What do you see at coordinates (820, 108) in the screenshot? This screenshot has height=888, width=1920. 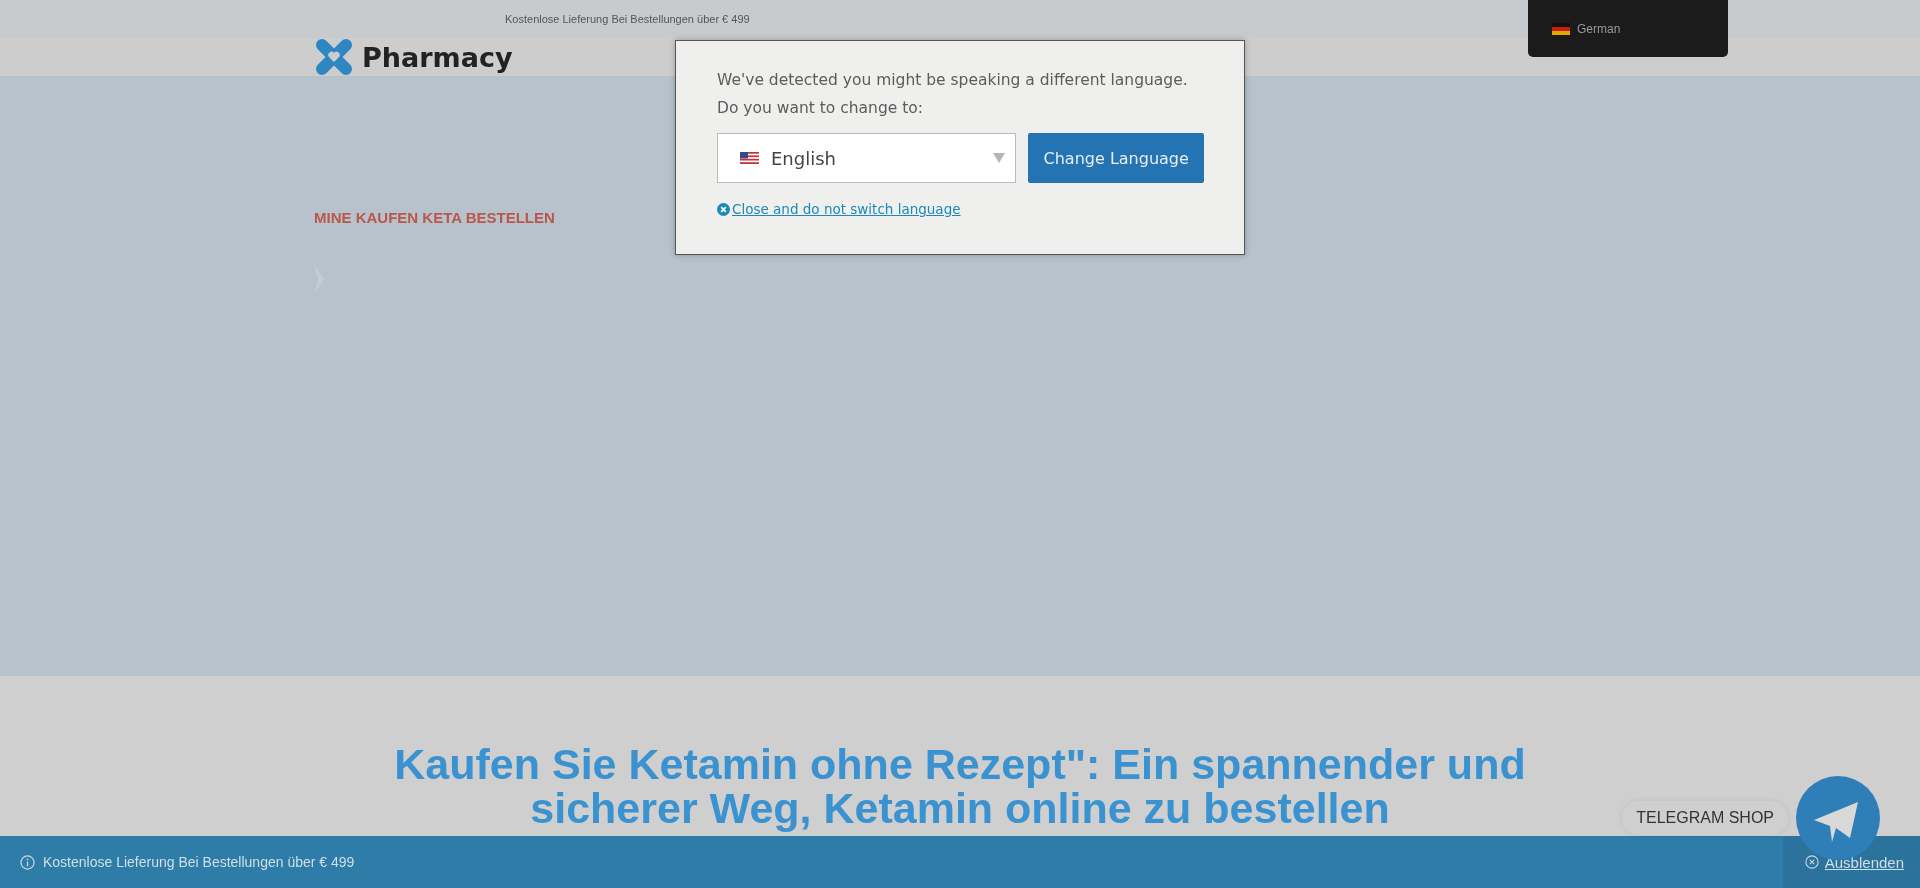 I see `dialog-question: Do you want to change to:` at bounding box center [820, 108].